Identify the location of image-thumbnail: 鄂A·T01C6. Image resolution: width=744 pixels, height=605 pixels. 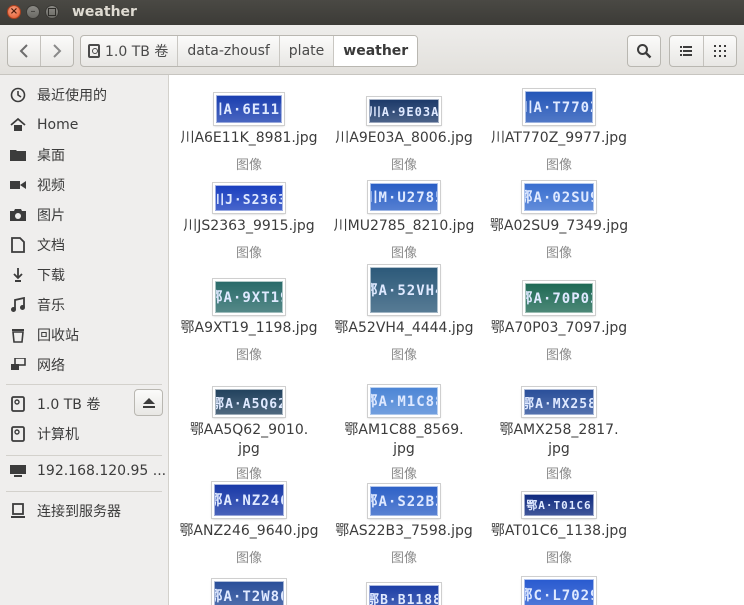
(559, 505).